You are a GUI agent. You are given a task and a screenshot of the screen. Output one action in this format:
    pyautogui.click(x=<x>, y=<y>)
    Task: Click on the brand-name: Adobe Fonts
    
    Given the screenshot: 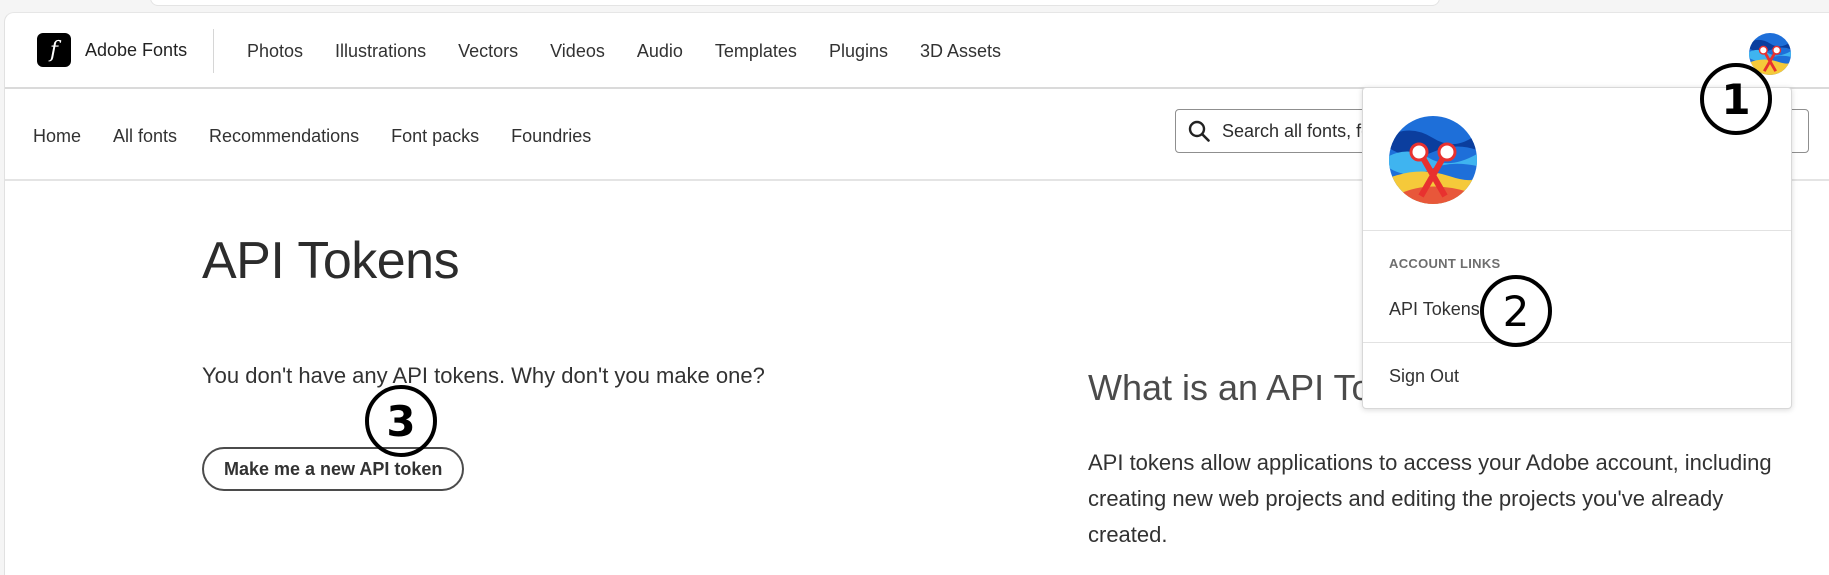 What is the action you would take?
    pyautogui.click(x=136, y=49)
    